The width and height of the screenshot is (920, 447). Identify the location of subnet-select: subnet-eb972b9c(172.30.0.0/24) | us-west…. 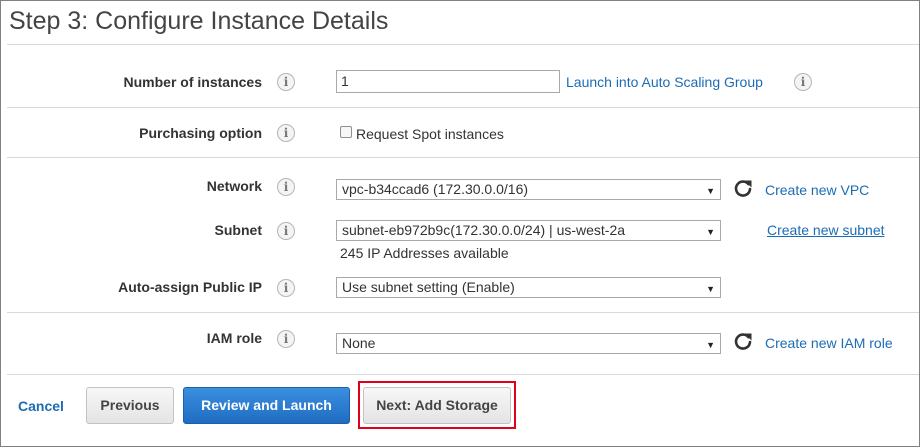
(528, 230).